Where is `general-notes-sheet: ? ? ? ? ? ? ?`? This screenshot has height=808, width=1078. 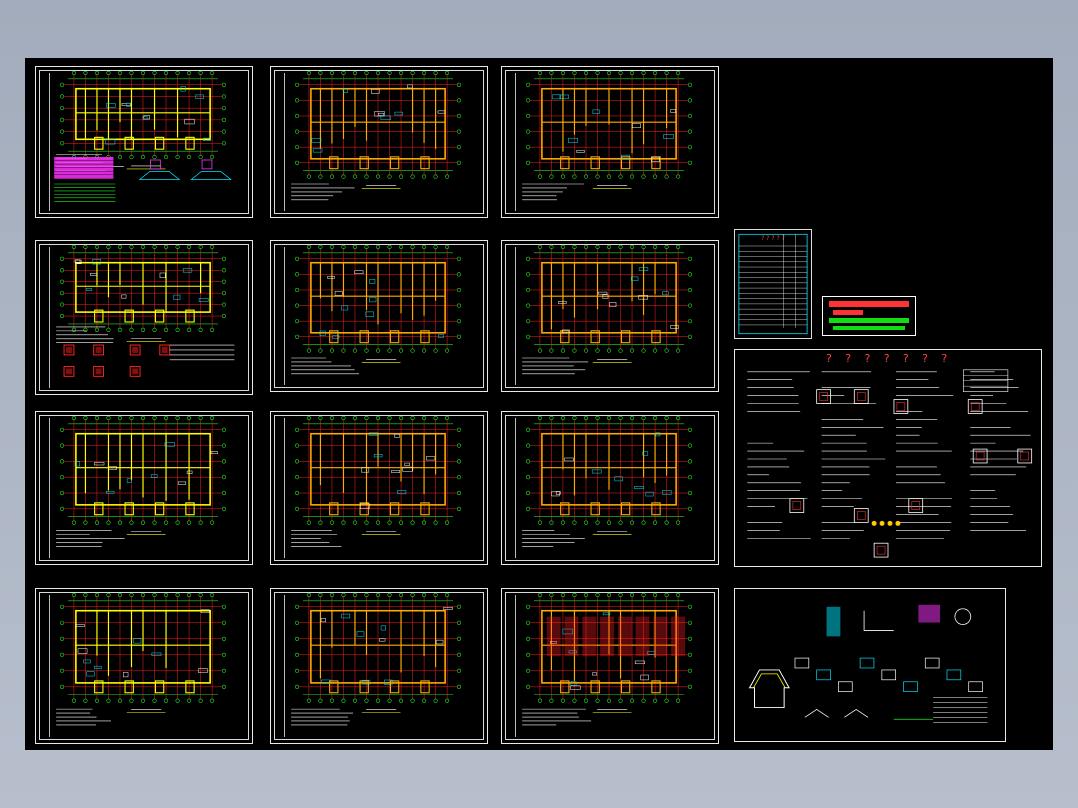 general-notes-sheet: ? ? ? ? ? ? ? is located at coordinates (888, 458).